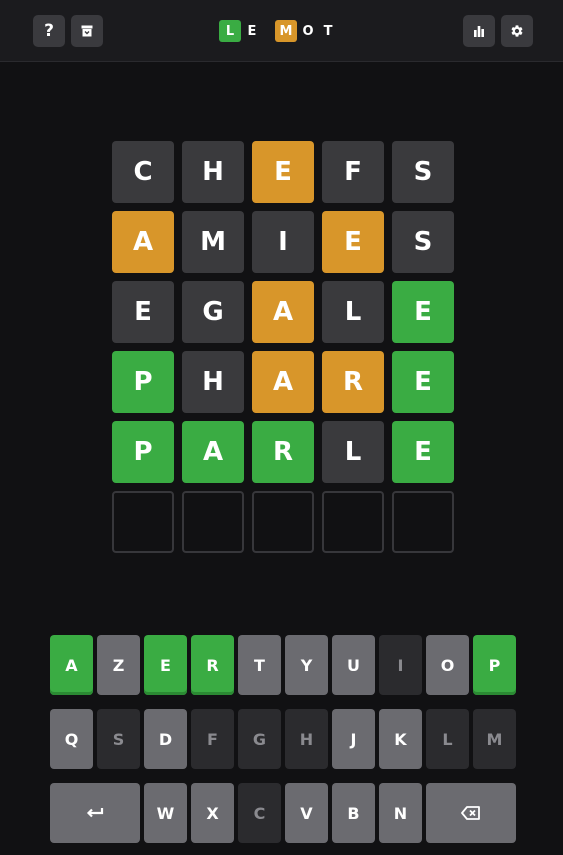  Describe the element at coordinates (165, 813) in the screenshot. I see `key-w: W` at that location.